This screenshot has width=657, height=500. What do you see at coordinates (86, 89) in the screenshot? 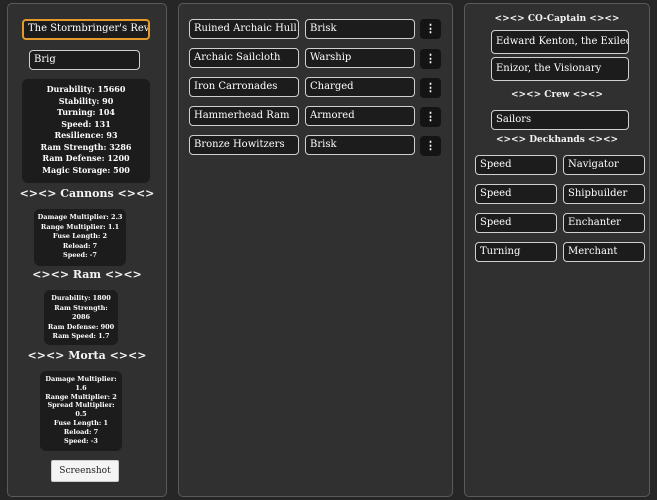
I see `ship-stat: Durability: 15660` at bounding box center [86, 89].